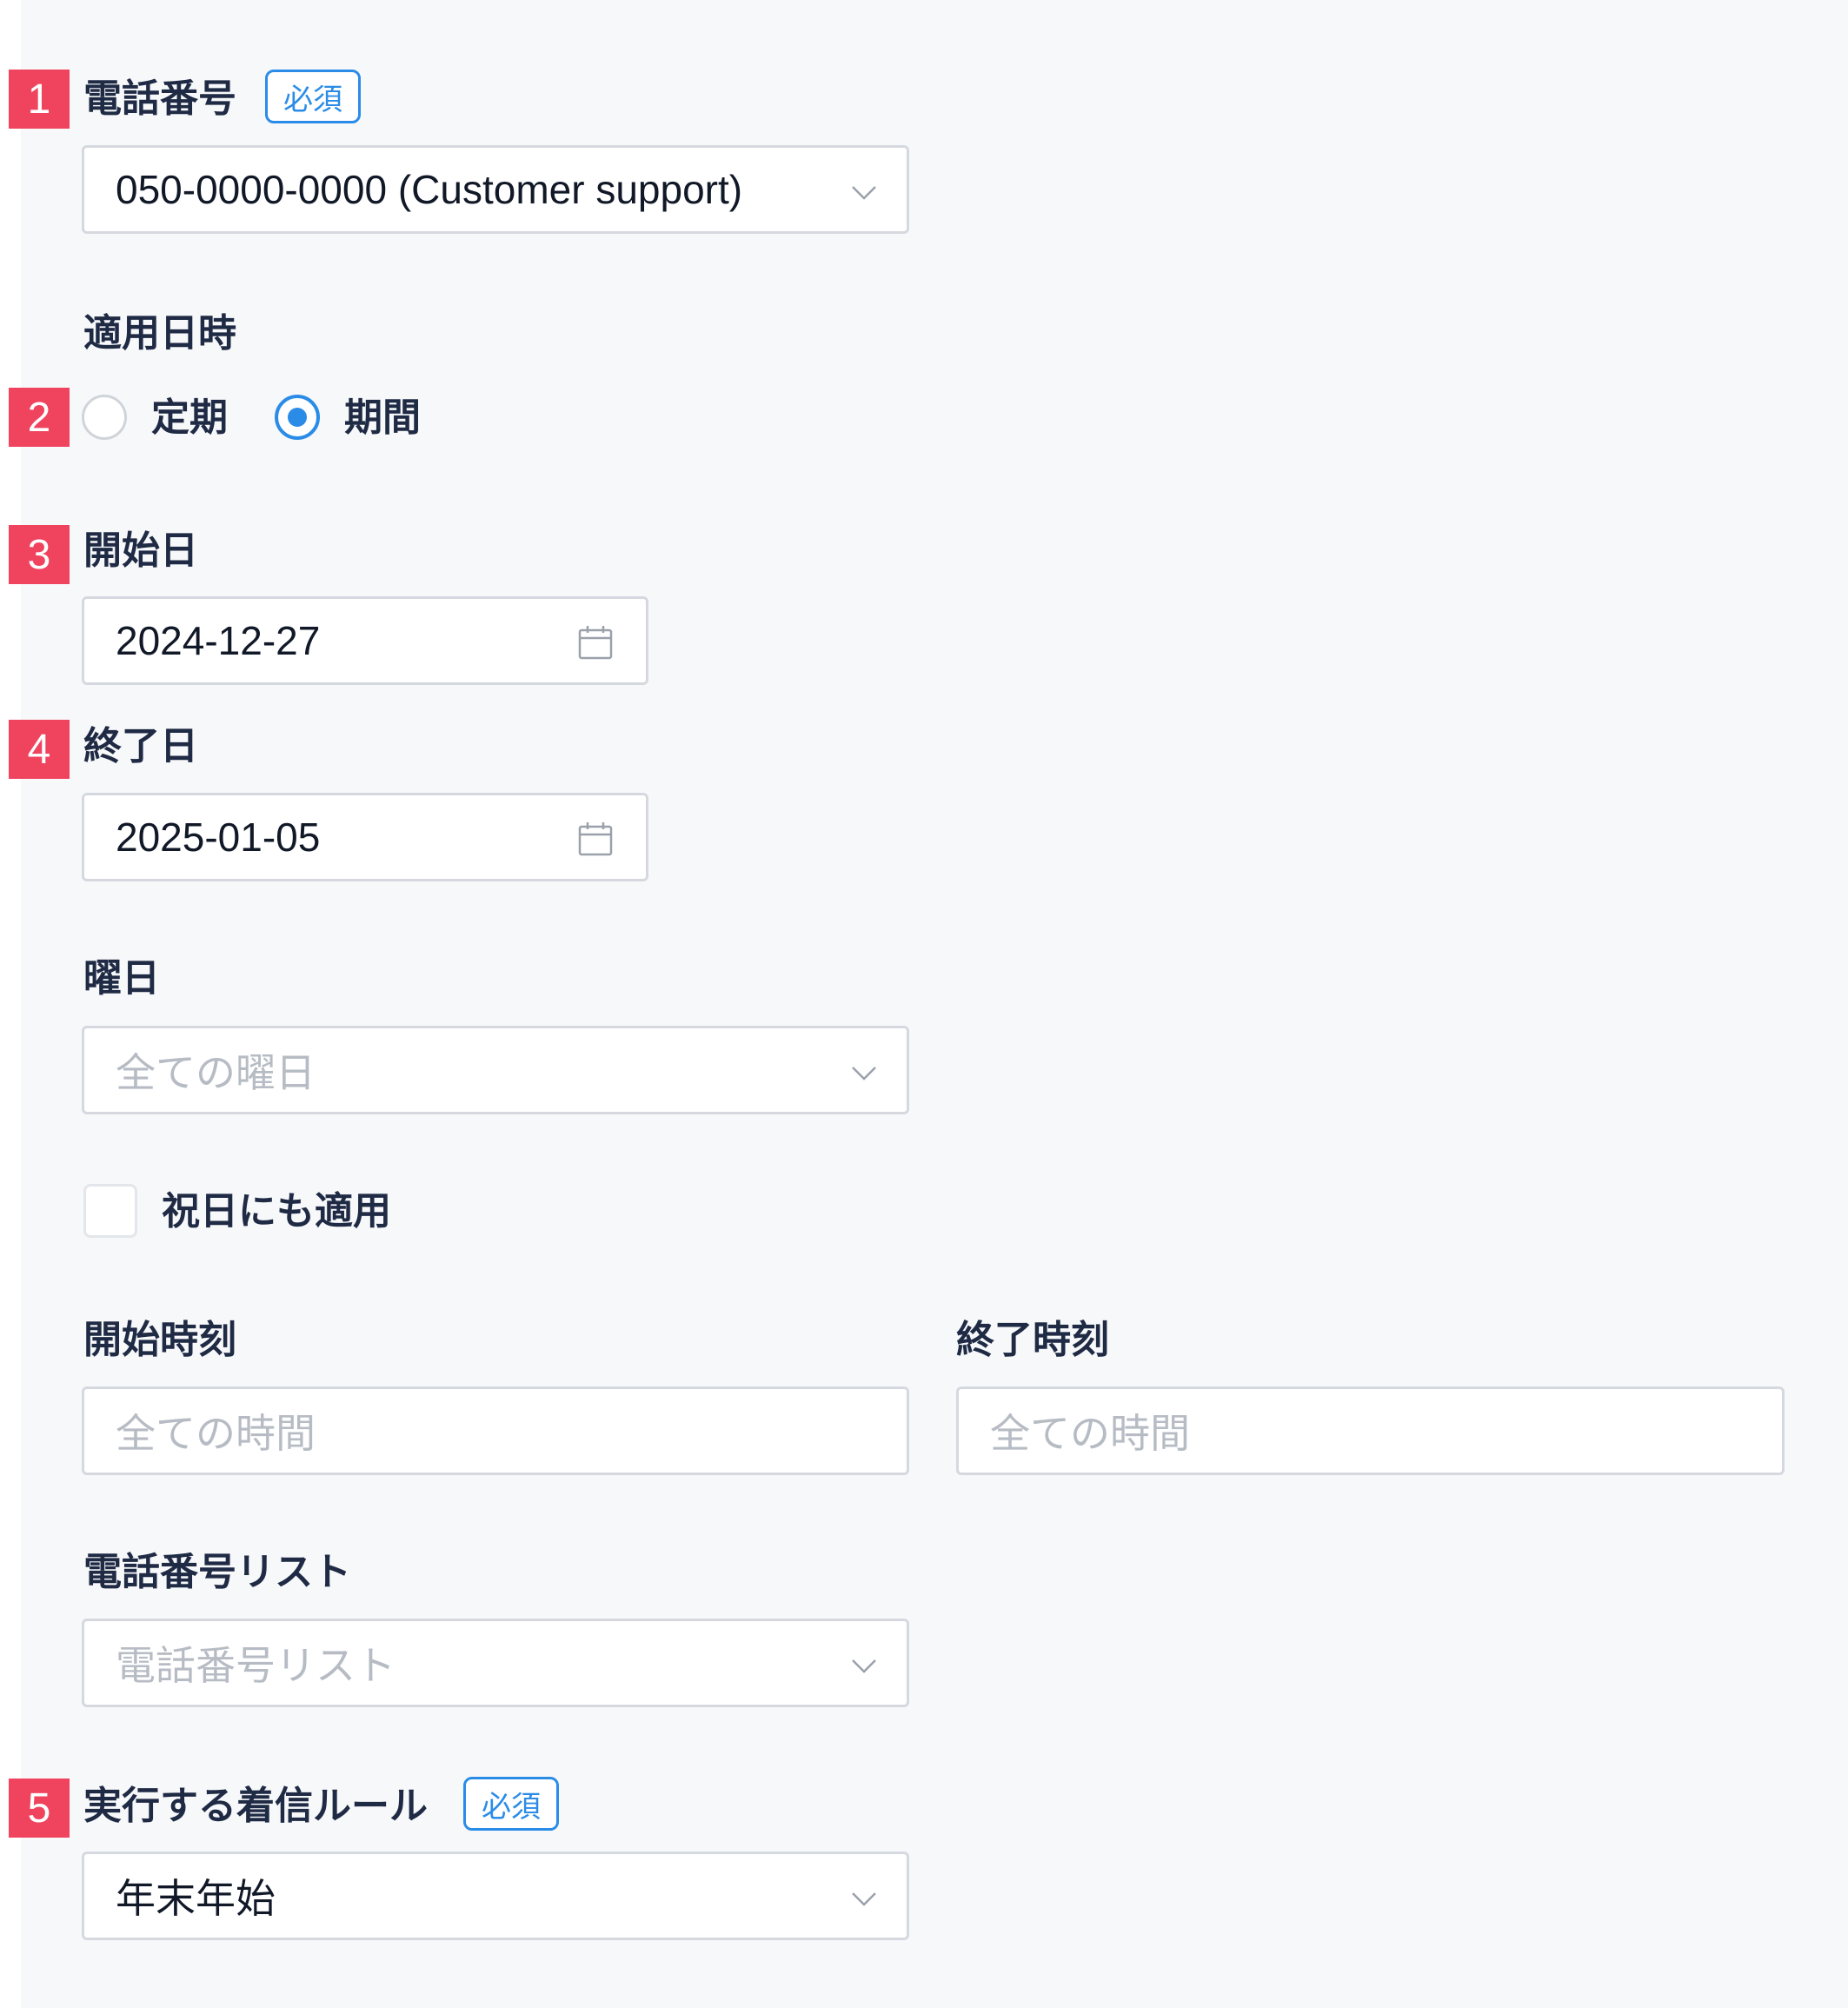  Describe the element at coordinates (297, 417) in the screenshot. I see `radio-period` at that location.